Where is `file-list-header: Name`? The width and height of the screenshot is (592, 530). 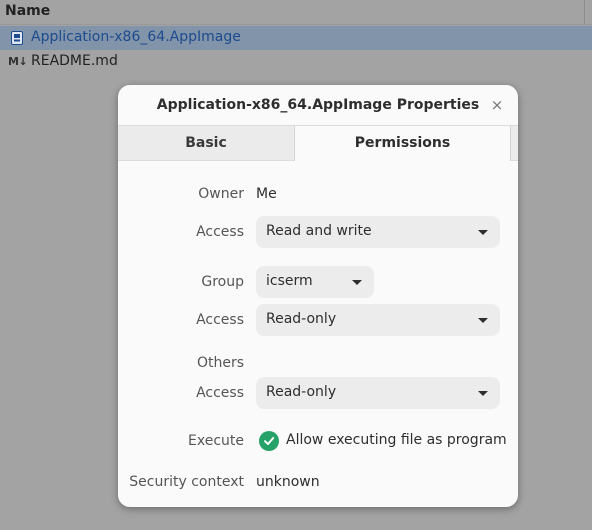
file-list-header: Name is located at coordinates (296, 12).